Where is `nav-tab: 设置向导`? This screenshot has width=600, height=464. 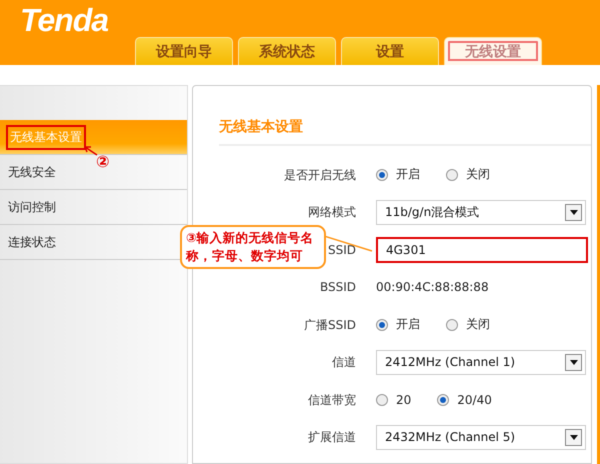 nav-tab: 设置向导 is located at coordinates (184, 51).